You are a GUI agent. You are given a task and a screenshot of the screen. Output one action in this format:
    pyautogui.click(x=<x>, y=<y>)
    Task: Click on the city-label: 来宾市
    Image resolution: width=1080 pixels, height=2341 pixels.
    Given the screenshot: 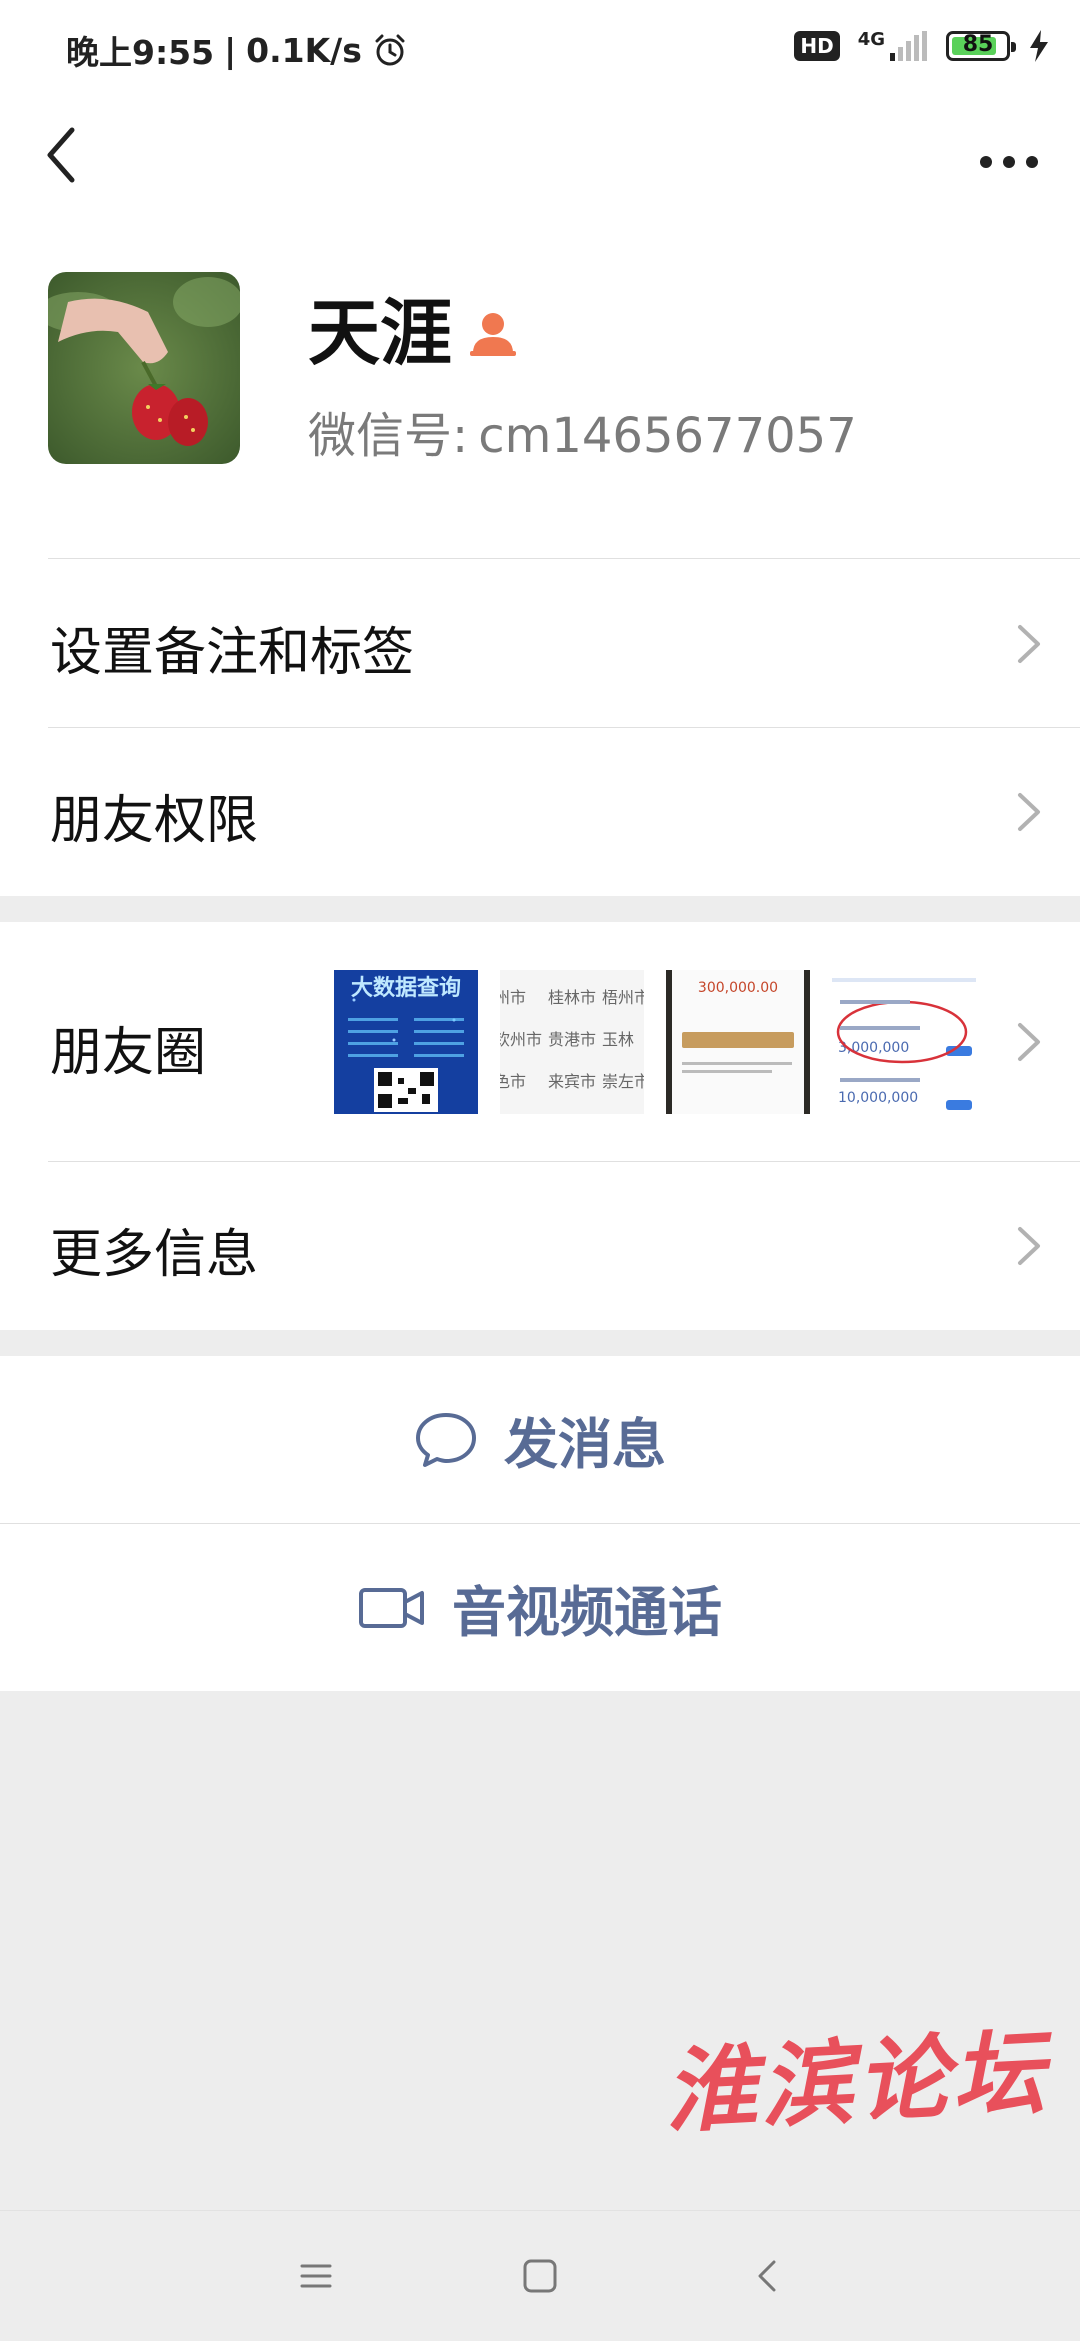 What is the action you would take?
    pyautogui.click(x=572, y=1081)
    